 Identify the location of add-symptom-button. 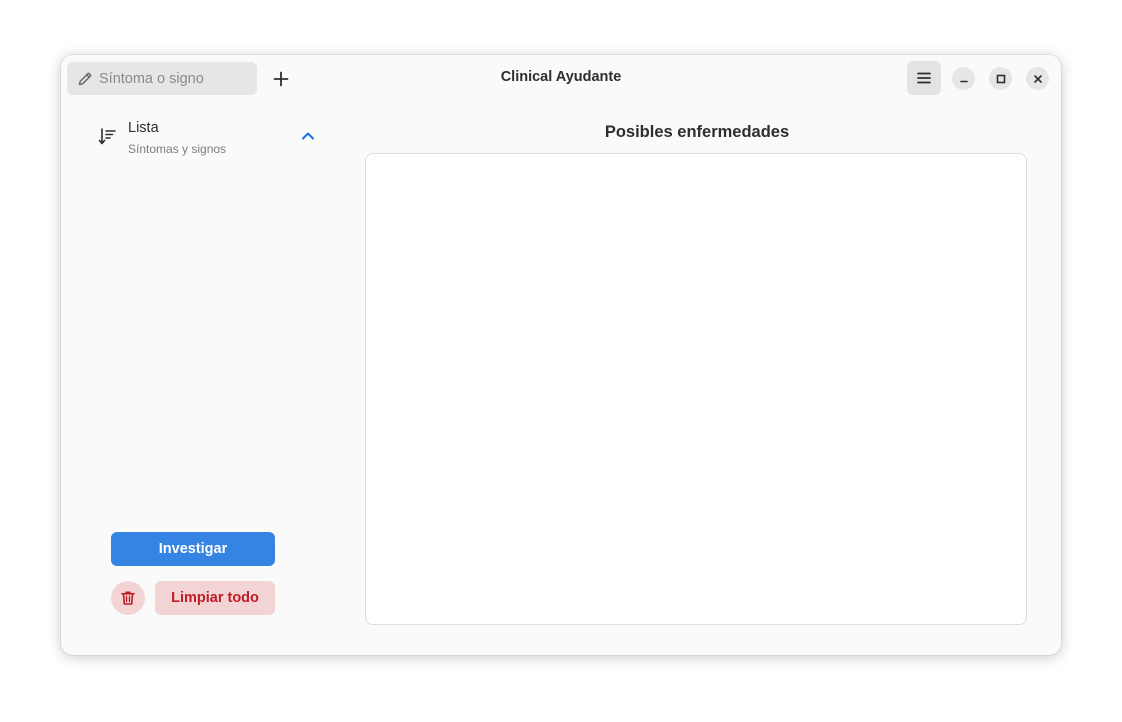
(281, 78).